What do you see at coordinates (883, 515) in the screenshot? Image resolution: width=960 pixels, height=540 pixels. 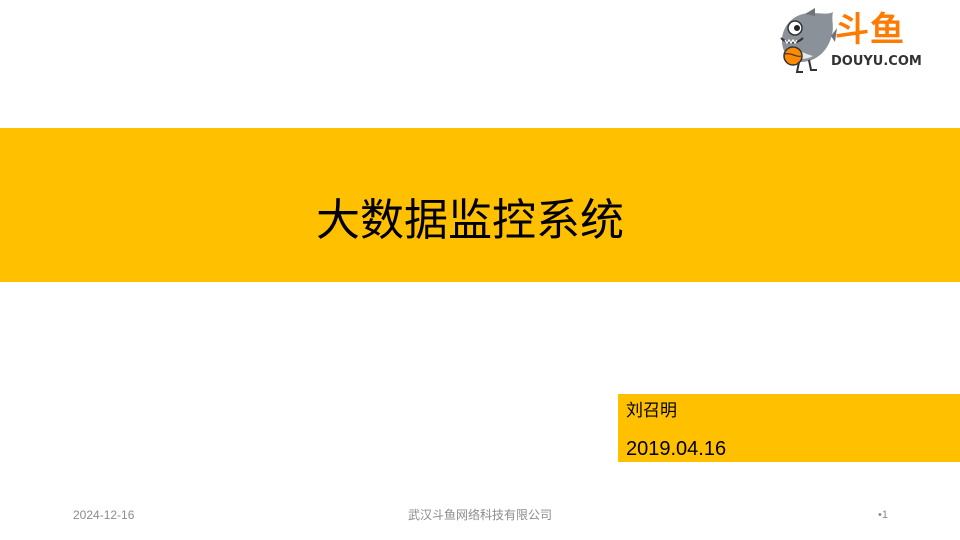 I see `page-number: •1` at bounding box center [883, 515].